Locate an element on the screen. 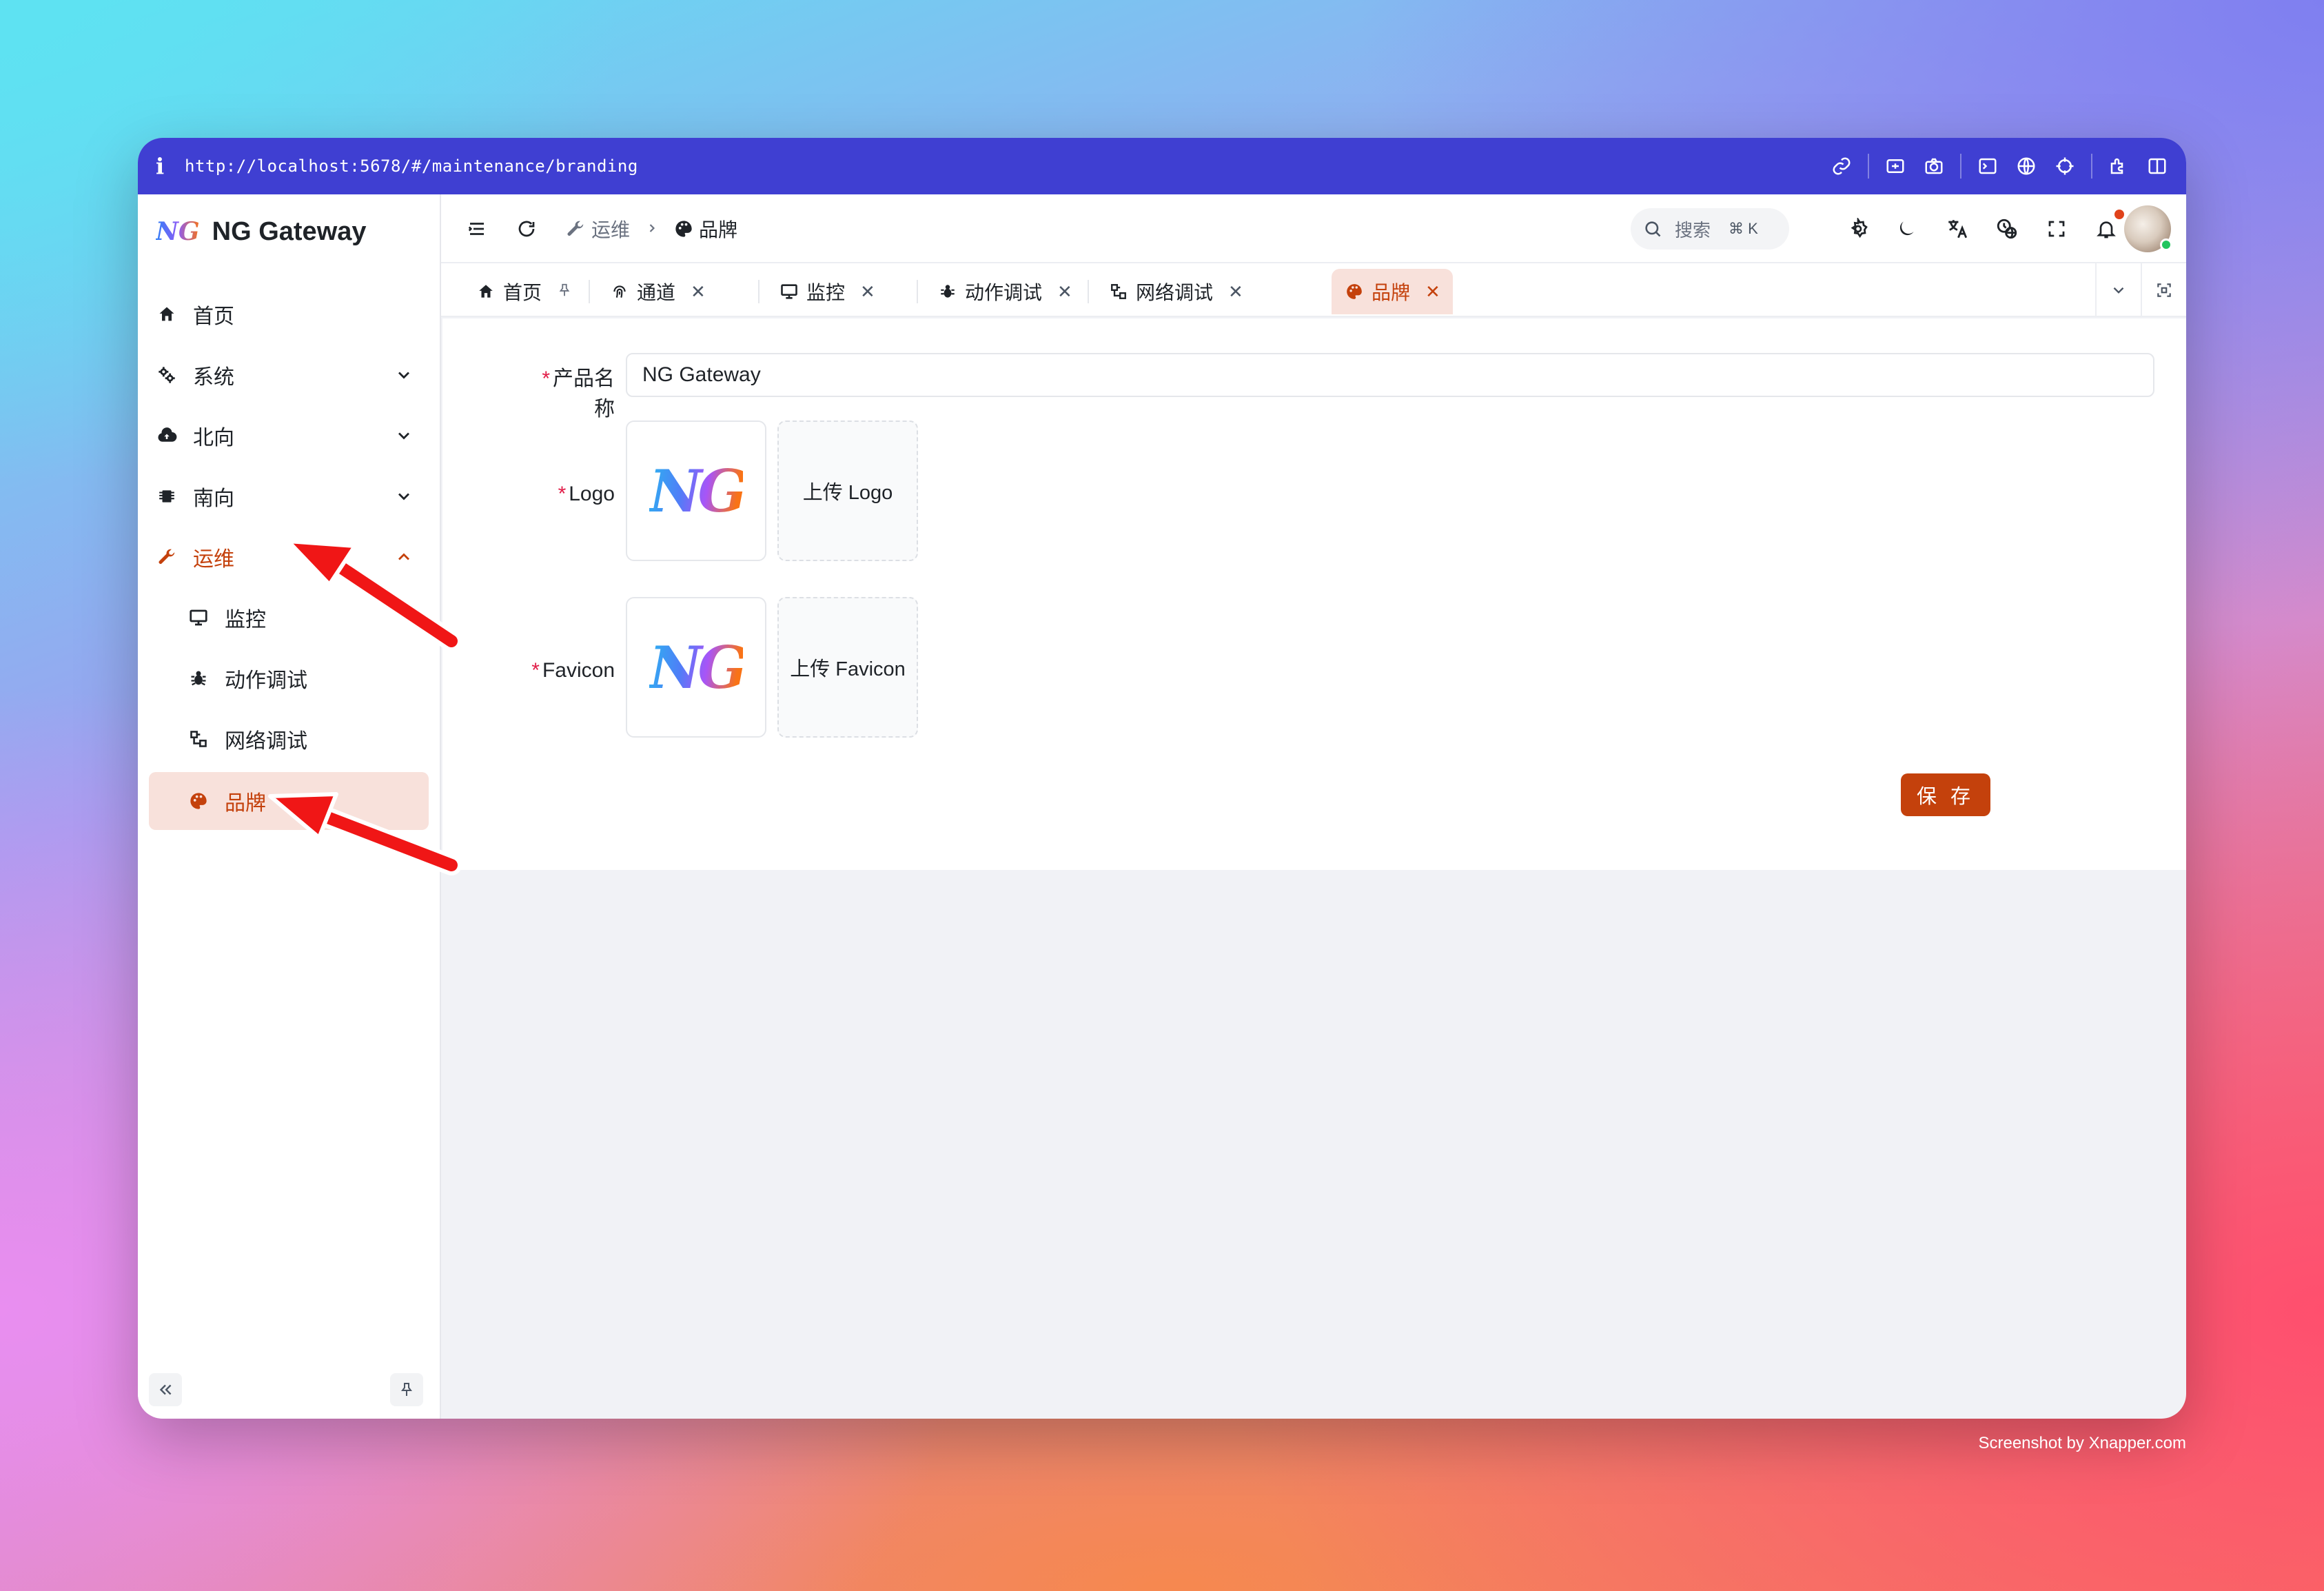 Image resolution: width=2324 pixels, height=1591 pixels. breadcrumb: 运维 品牌 is located at coordinates (651, 228).